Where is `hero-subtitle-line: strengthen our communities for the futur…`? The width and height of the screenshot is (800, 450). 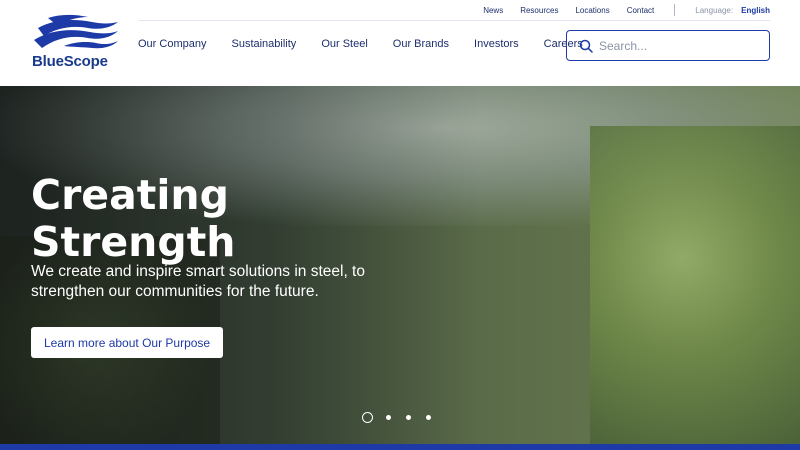
hero-subtitle-line: strengthen our communities for the futur… is located at coordinates (175, 291).